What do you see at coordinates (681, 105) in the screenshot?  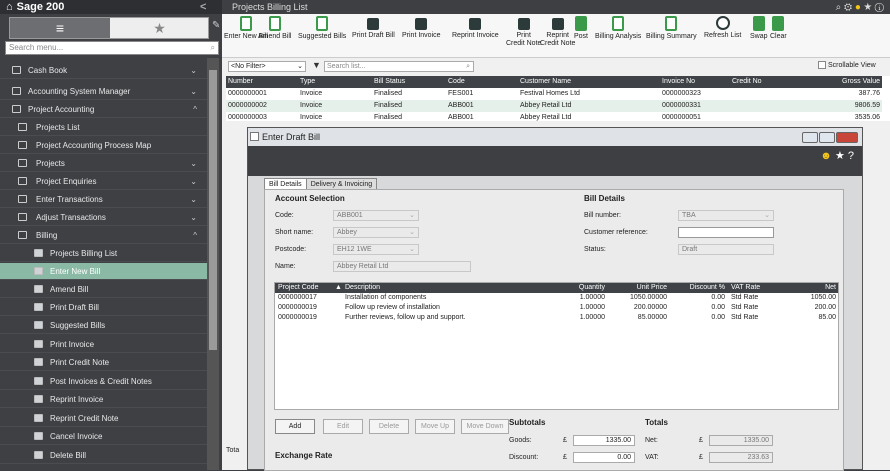 I see `grid-cell: 0000000331` at bounding box center [681, 105].